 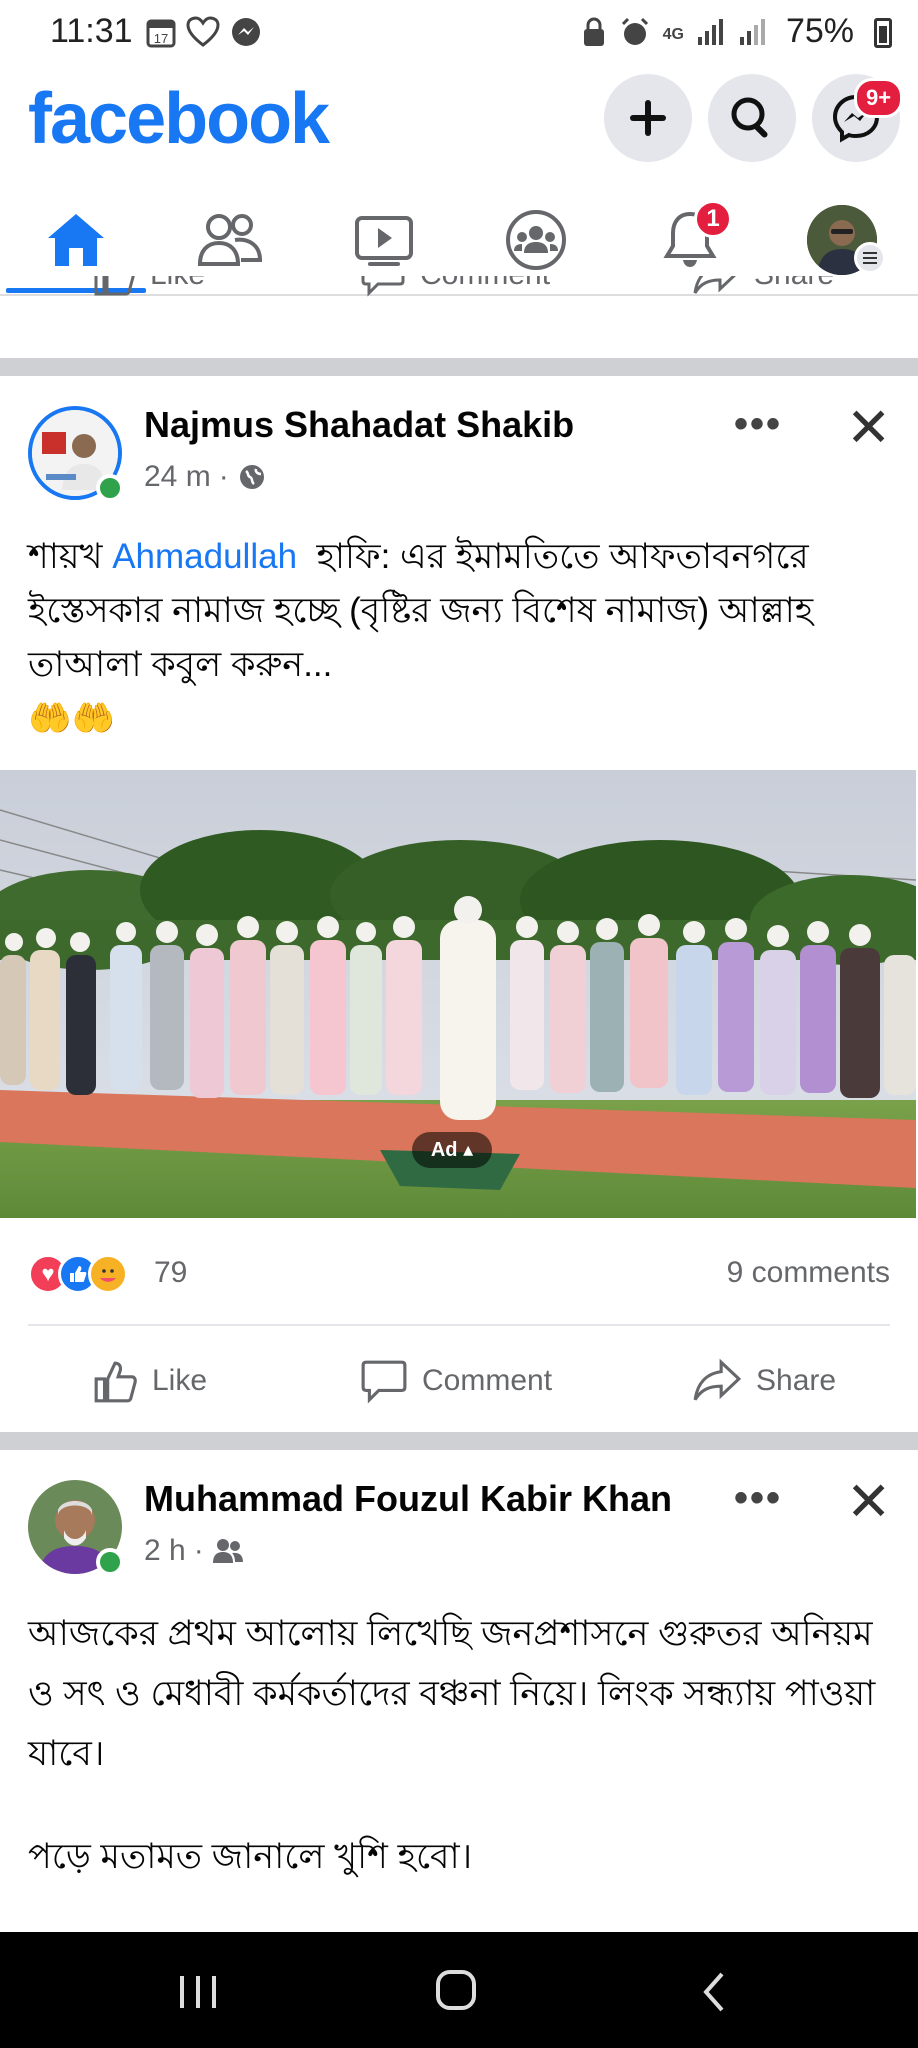 I want to click on post-meta: 2 h ·, so click(x=194, y=1551).